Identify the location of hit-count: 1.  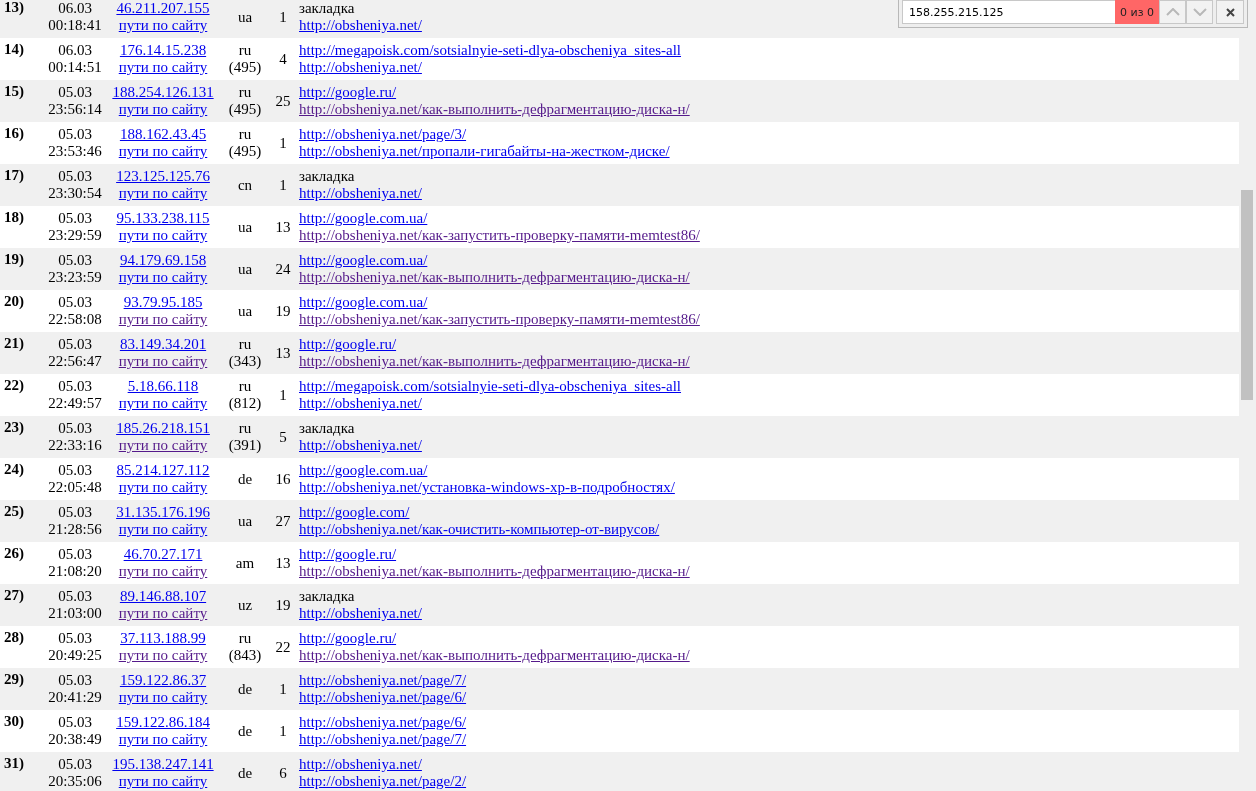
(283, 395).